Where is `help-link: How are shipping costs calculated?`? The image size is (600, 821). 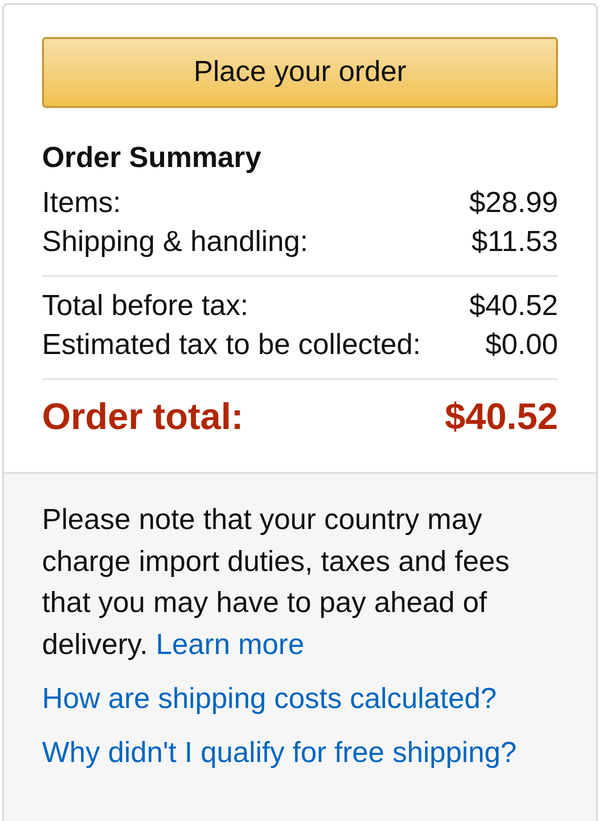 help-link: How are shipping costs calculated? is located at coordinates (269, 699).